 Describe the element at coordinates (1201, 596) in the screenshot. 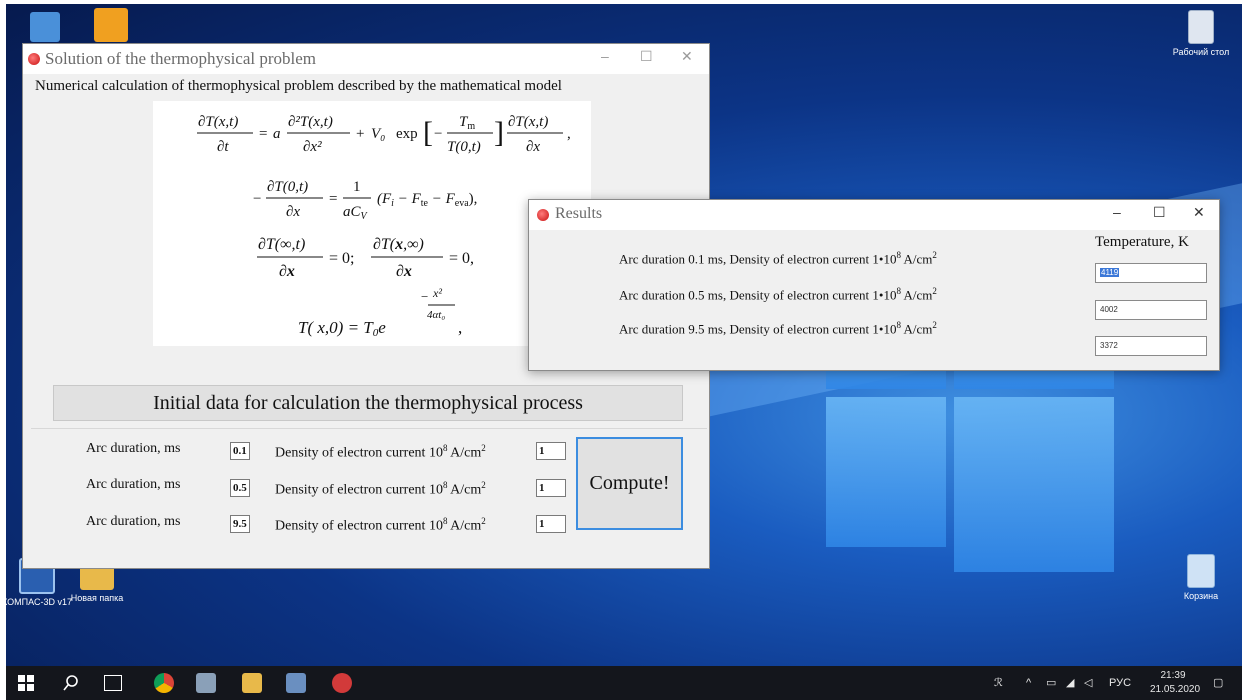

I see `desktop-icon-label: Корзина` at that location.